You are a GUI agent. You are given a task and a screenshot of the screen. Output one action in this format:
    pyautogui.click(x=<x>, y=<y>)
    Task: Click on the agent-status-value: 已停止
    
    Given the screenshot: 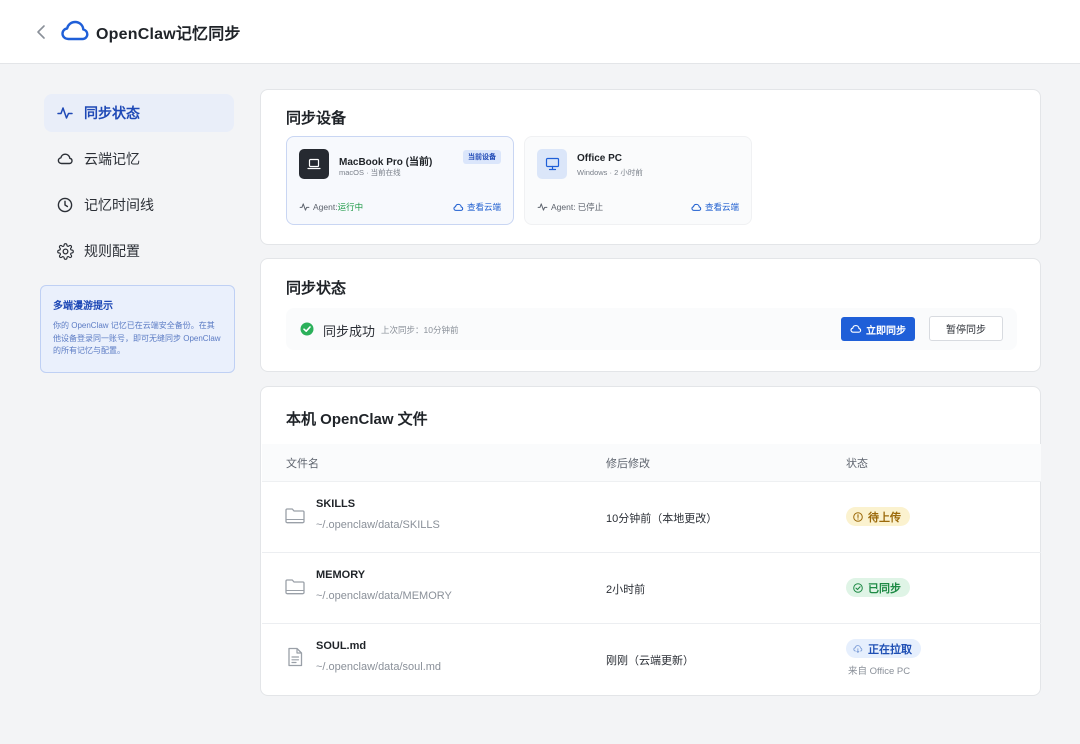 What is the action you would take?
    pyautogui.click(x=590, y=207)
    